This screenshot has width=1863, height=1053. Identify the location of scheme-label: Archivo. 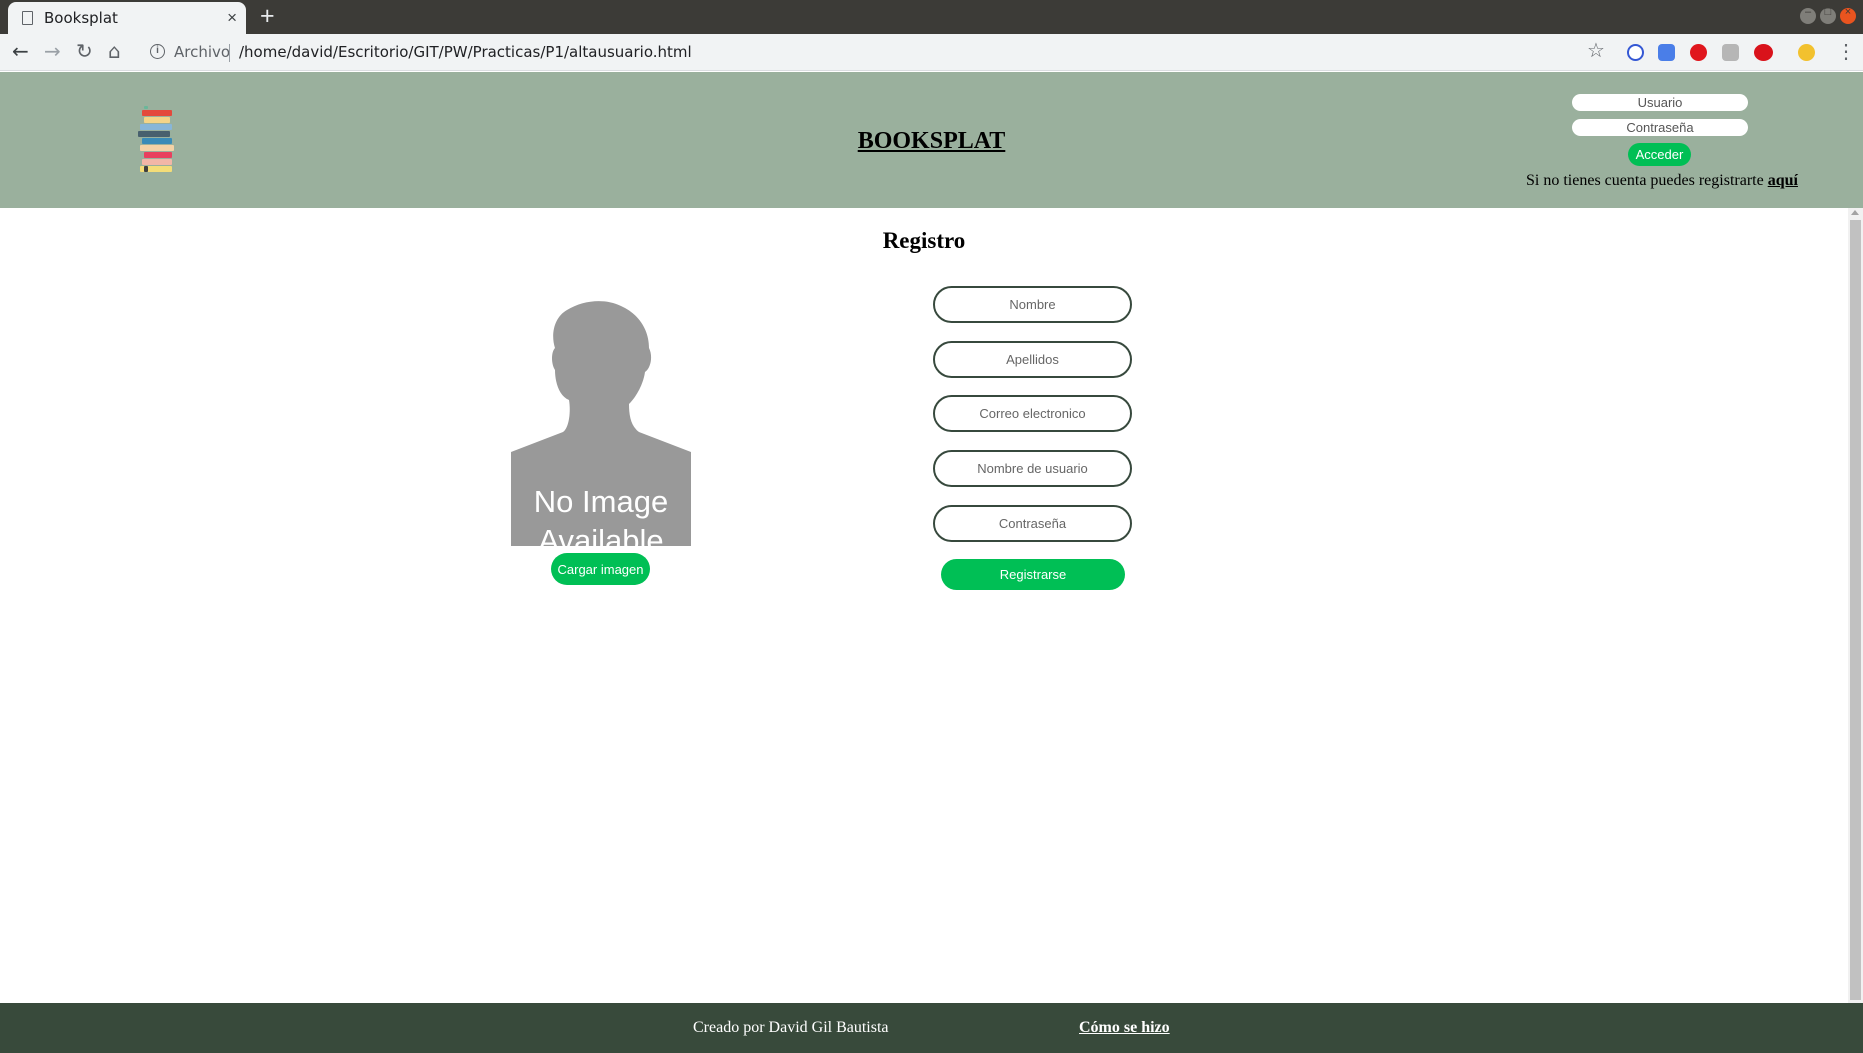
(202, 52).